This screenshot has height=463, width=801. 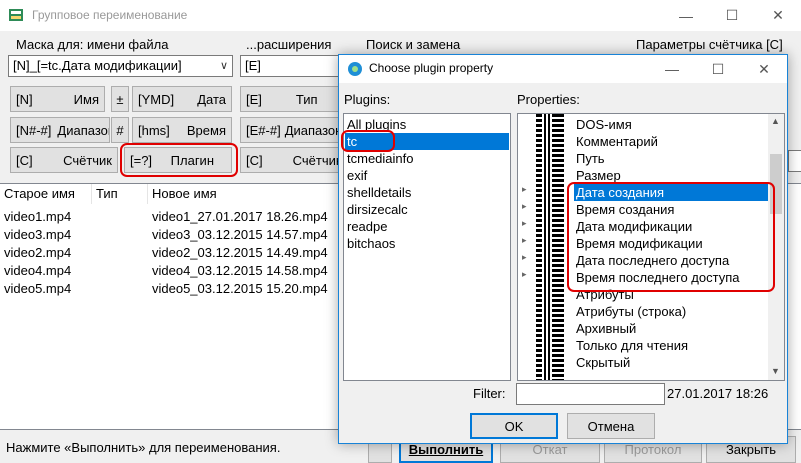 I want to click on plugin-item: dirsizecalc, so click(x=377, y=209).